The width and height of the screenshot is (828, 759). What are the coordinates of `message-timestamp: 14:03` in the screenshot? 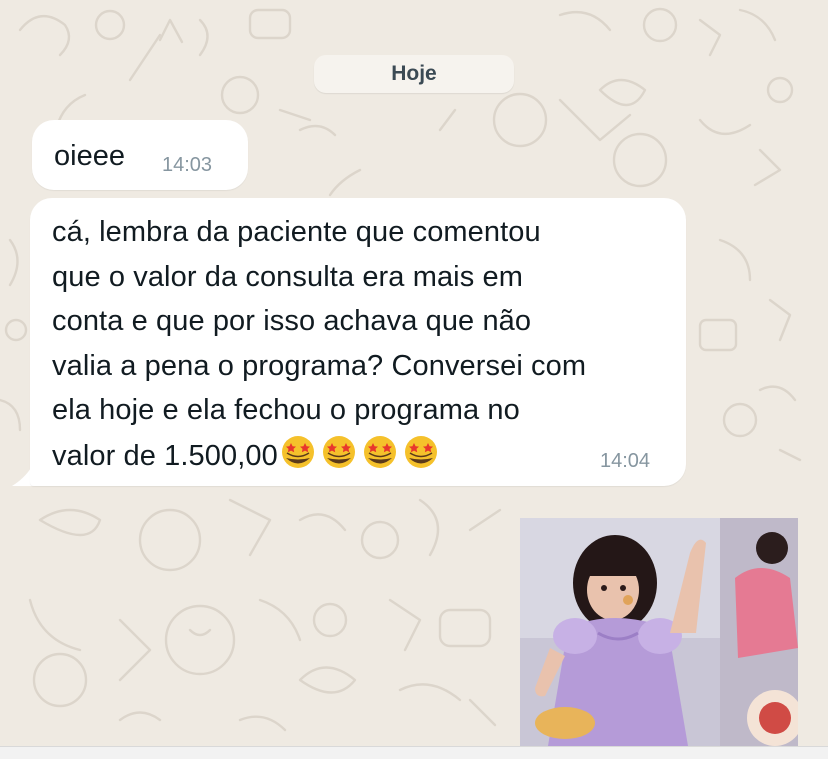 It's located at (187, 165).